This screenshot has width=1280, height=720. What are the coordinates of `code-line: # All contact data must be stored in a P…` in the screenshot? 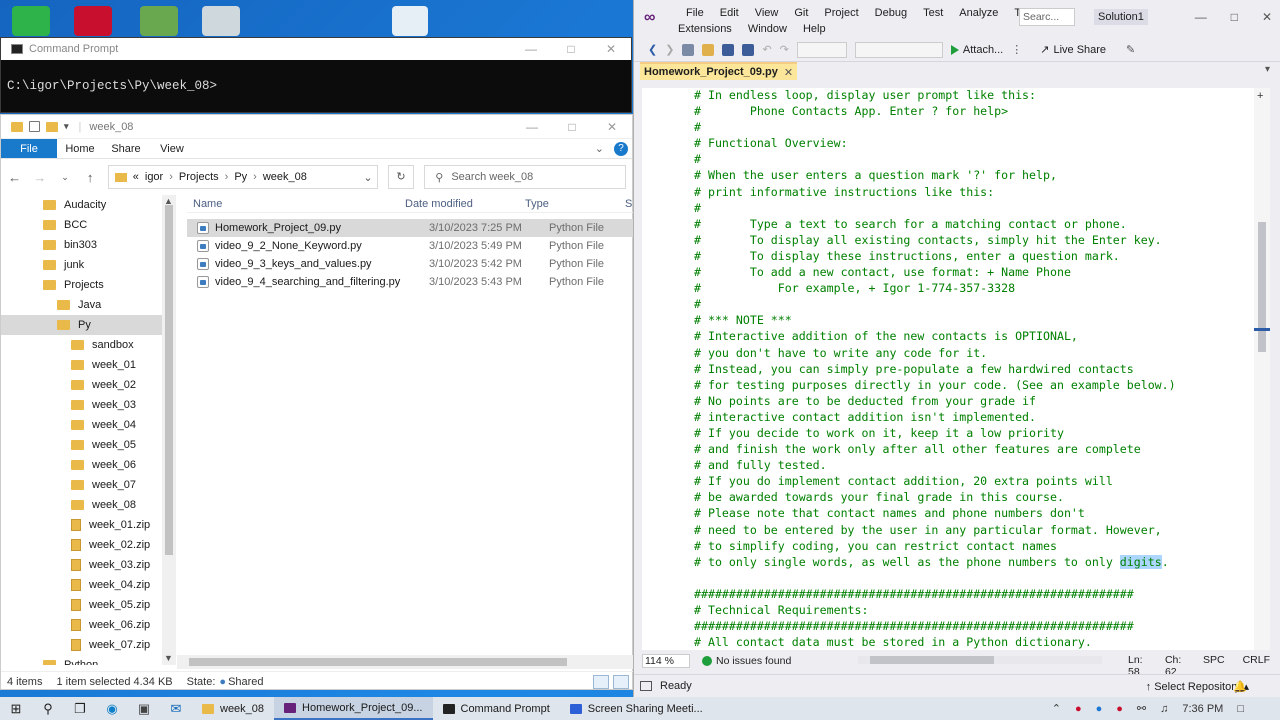 It's located at (935, 642).